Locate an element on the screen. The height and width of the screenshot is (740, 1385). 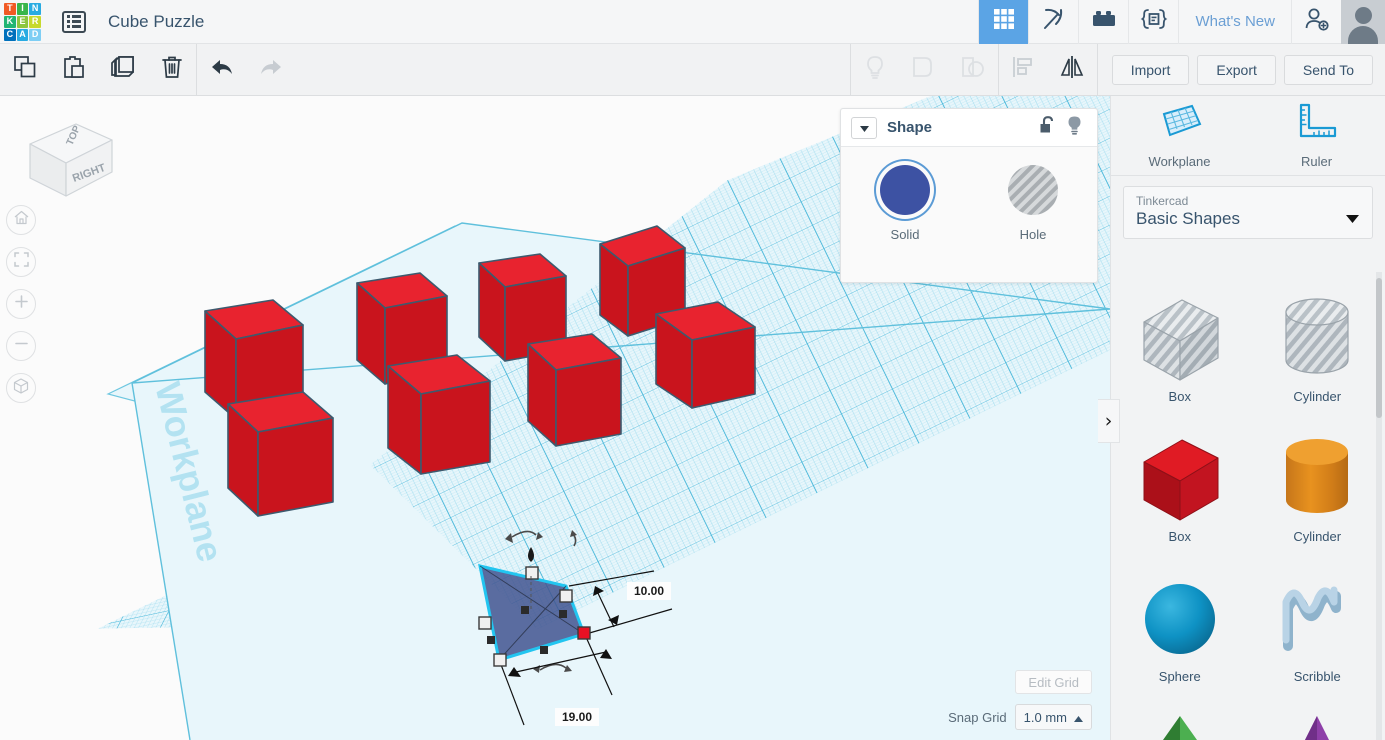
shape-panel-collapse-button is located at coordinates (864, 127).